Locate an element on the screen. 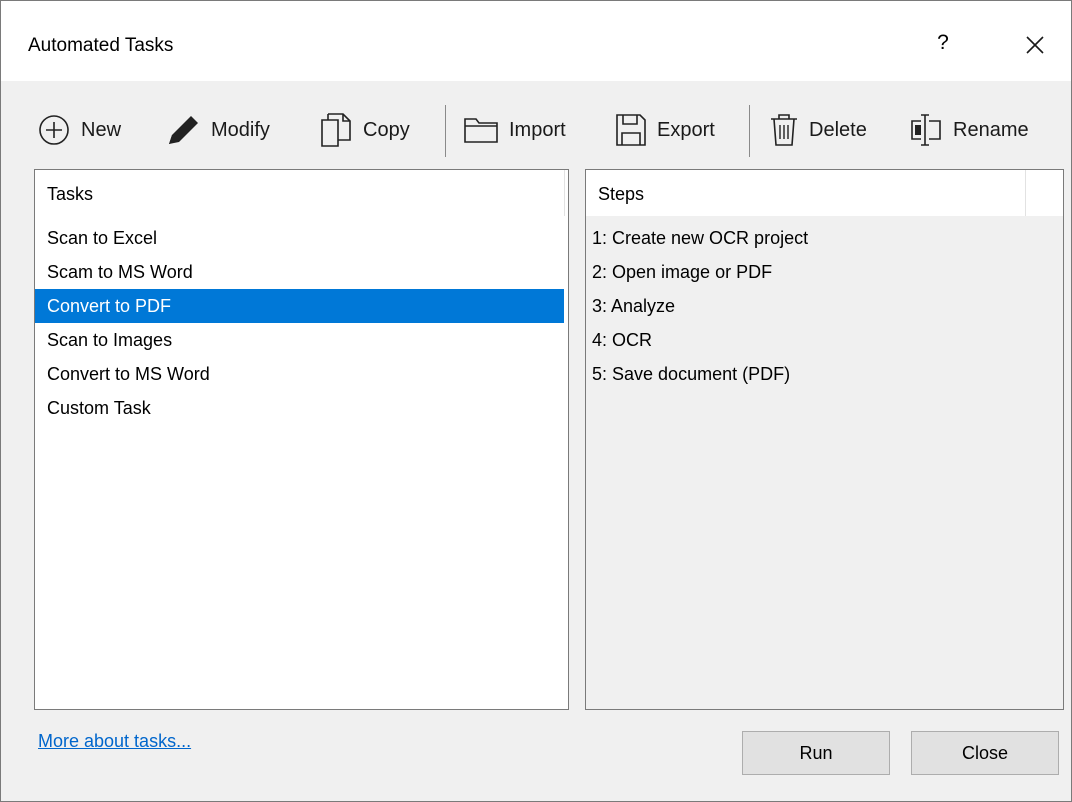  plus-circle-icon is located at coordinates (54, 130).